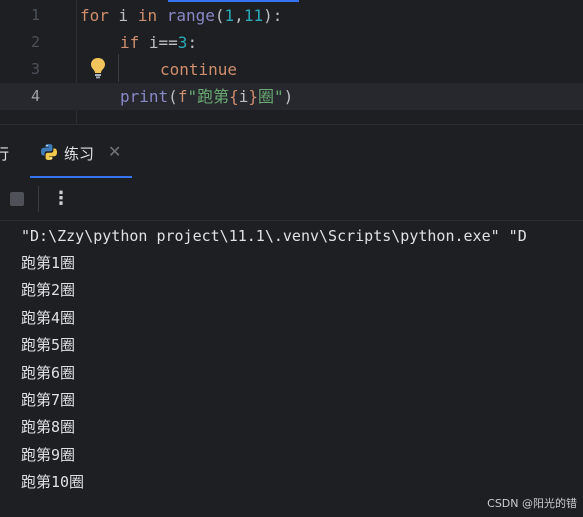  I want to click on console-output-line: 跑第2圈, so click(48, 290).